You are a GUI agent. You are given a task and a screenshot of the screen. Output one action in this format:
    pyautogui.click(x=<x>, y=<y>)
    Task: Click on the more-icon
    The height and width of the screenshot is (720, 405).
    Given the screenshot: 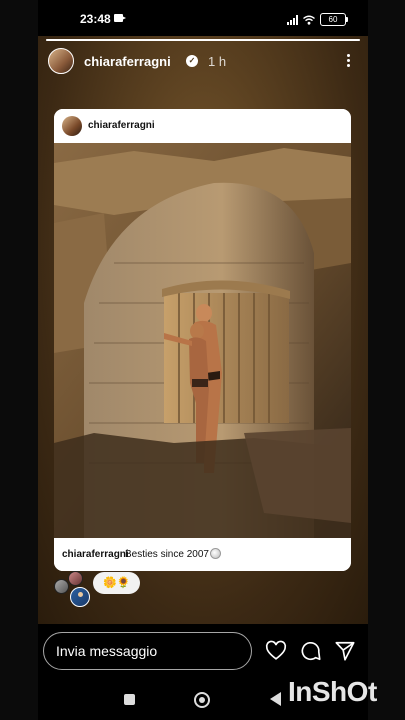 What is the action you would take?
    pyautogui.click(x=348, y=60)
    